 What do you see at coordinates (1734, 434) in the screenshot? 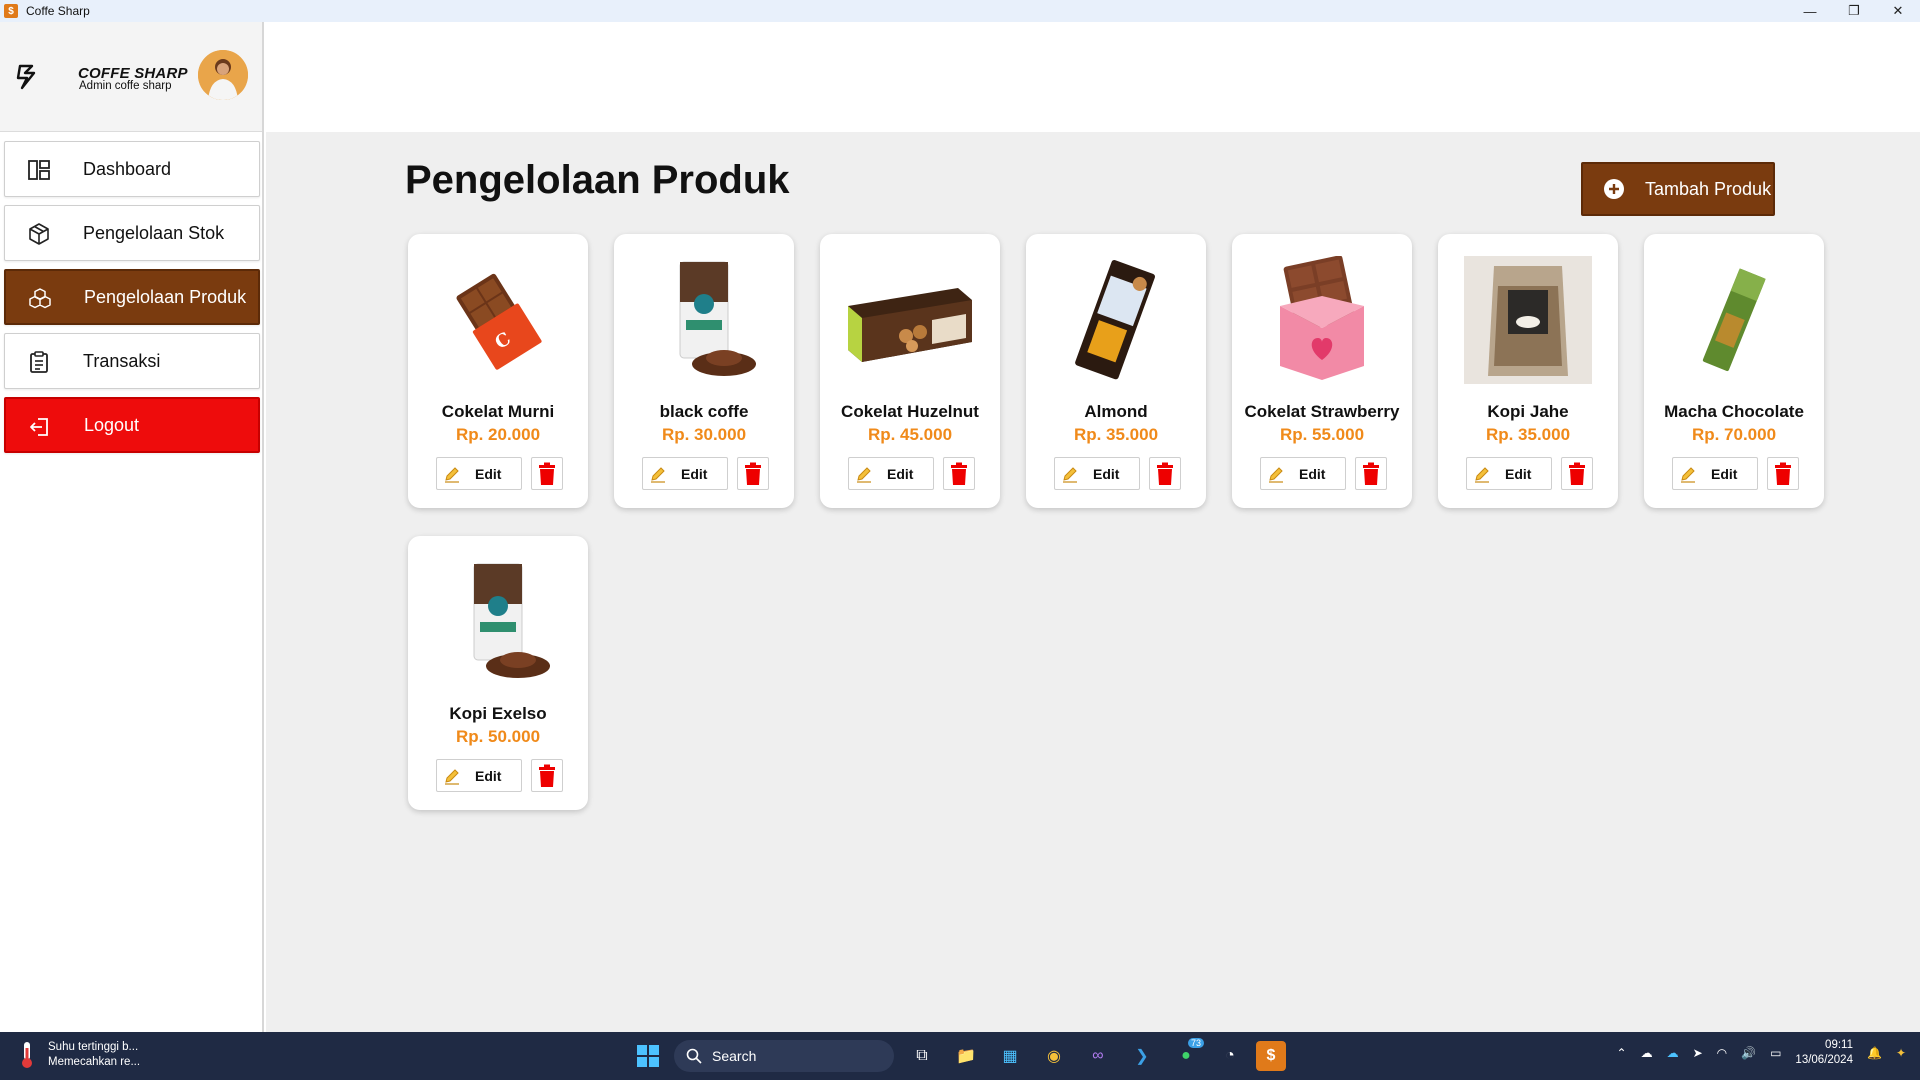
I see `product-price: Rp. 70.000` at bounding box center [1734, 434].